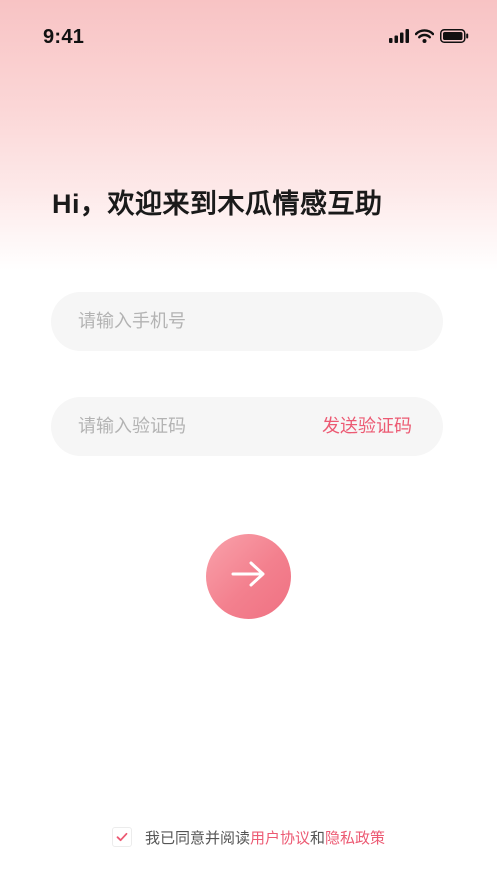  I want to click on status-icons, so click(429, 36).